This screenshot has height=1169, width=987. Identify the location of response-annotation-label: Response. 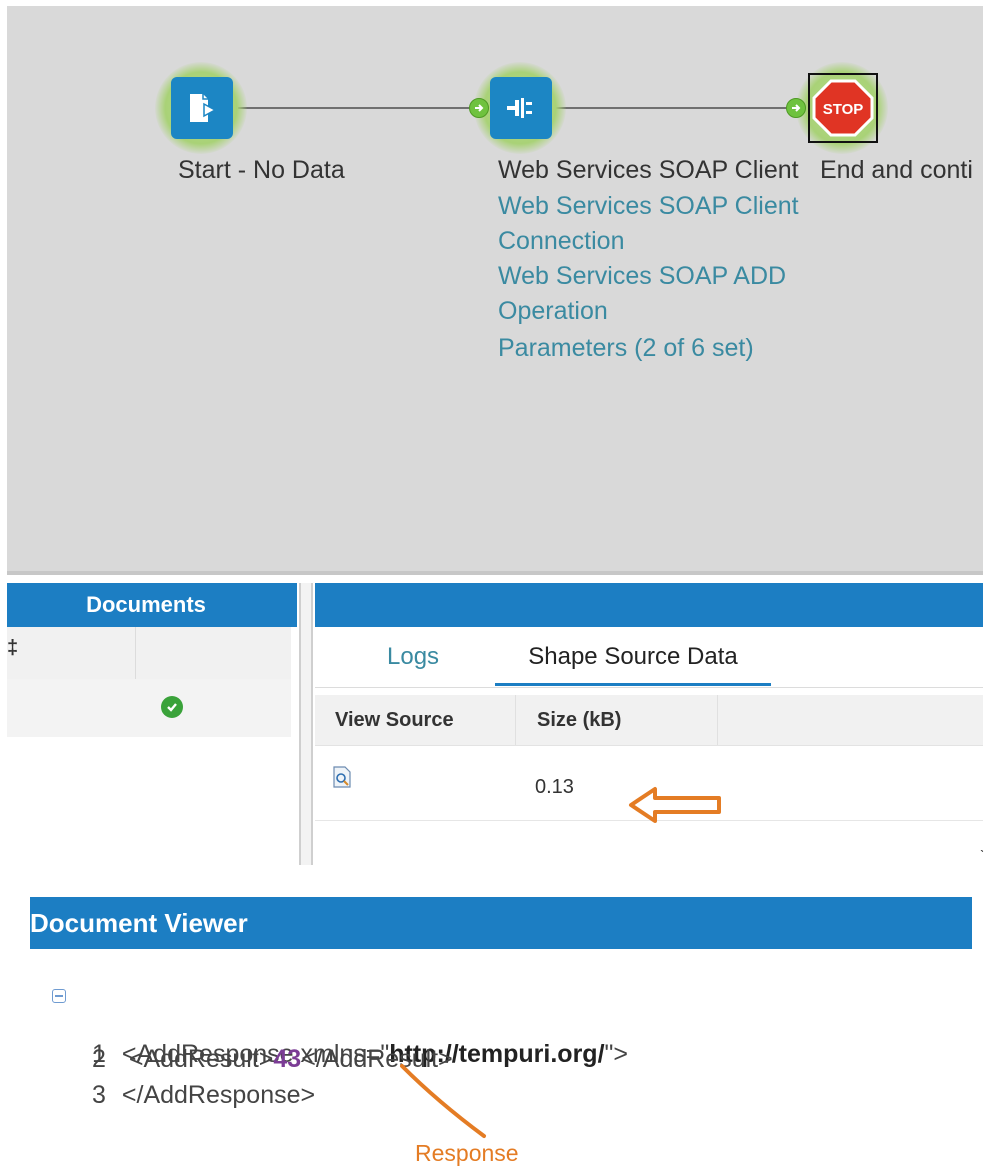
(467, 1153).